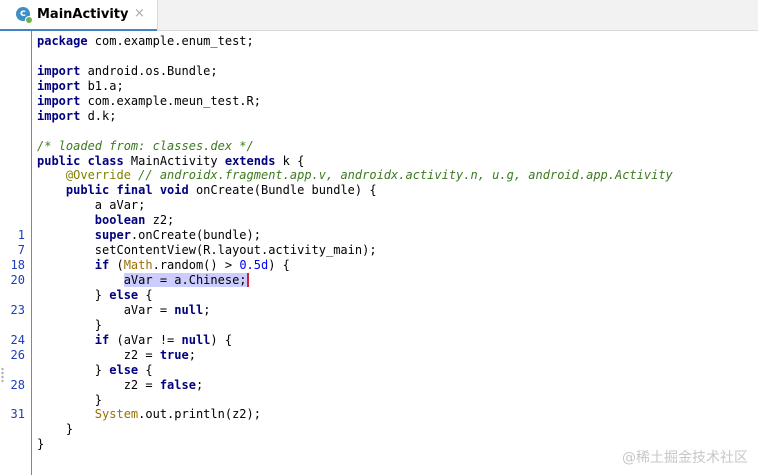 The image size is (758, 475). I want to click on code-annotation: @Override, so click(98, 175).